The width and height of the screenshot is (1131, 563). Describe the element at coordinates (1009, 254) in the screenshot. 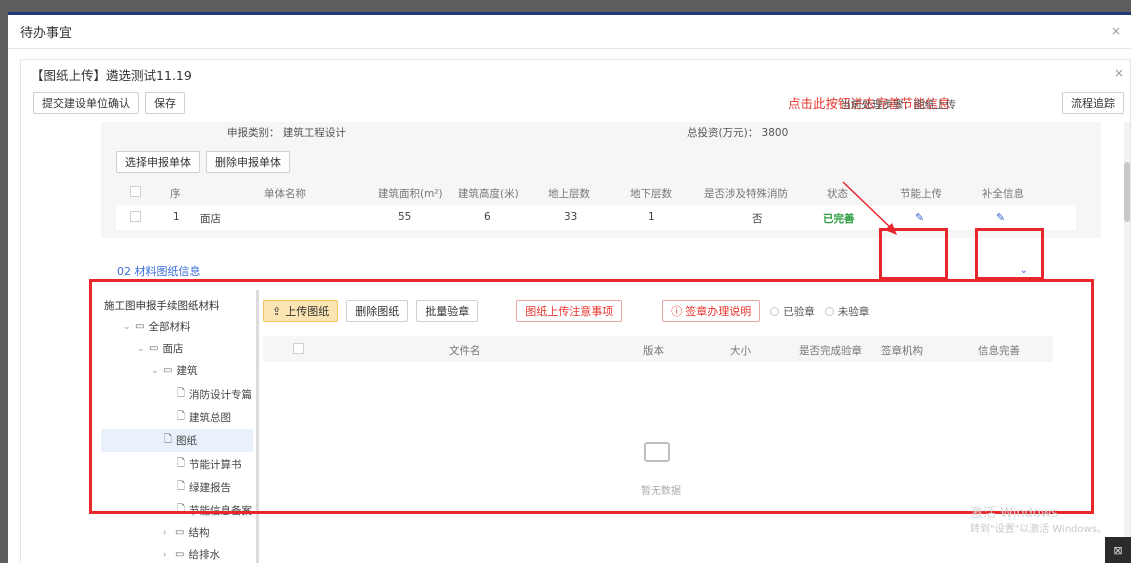

I see `complete-info-highlight` at that location.